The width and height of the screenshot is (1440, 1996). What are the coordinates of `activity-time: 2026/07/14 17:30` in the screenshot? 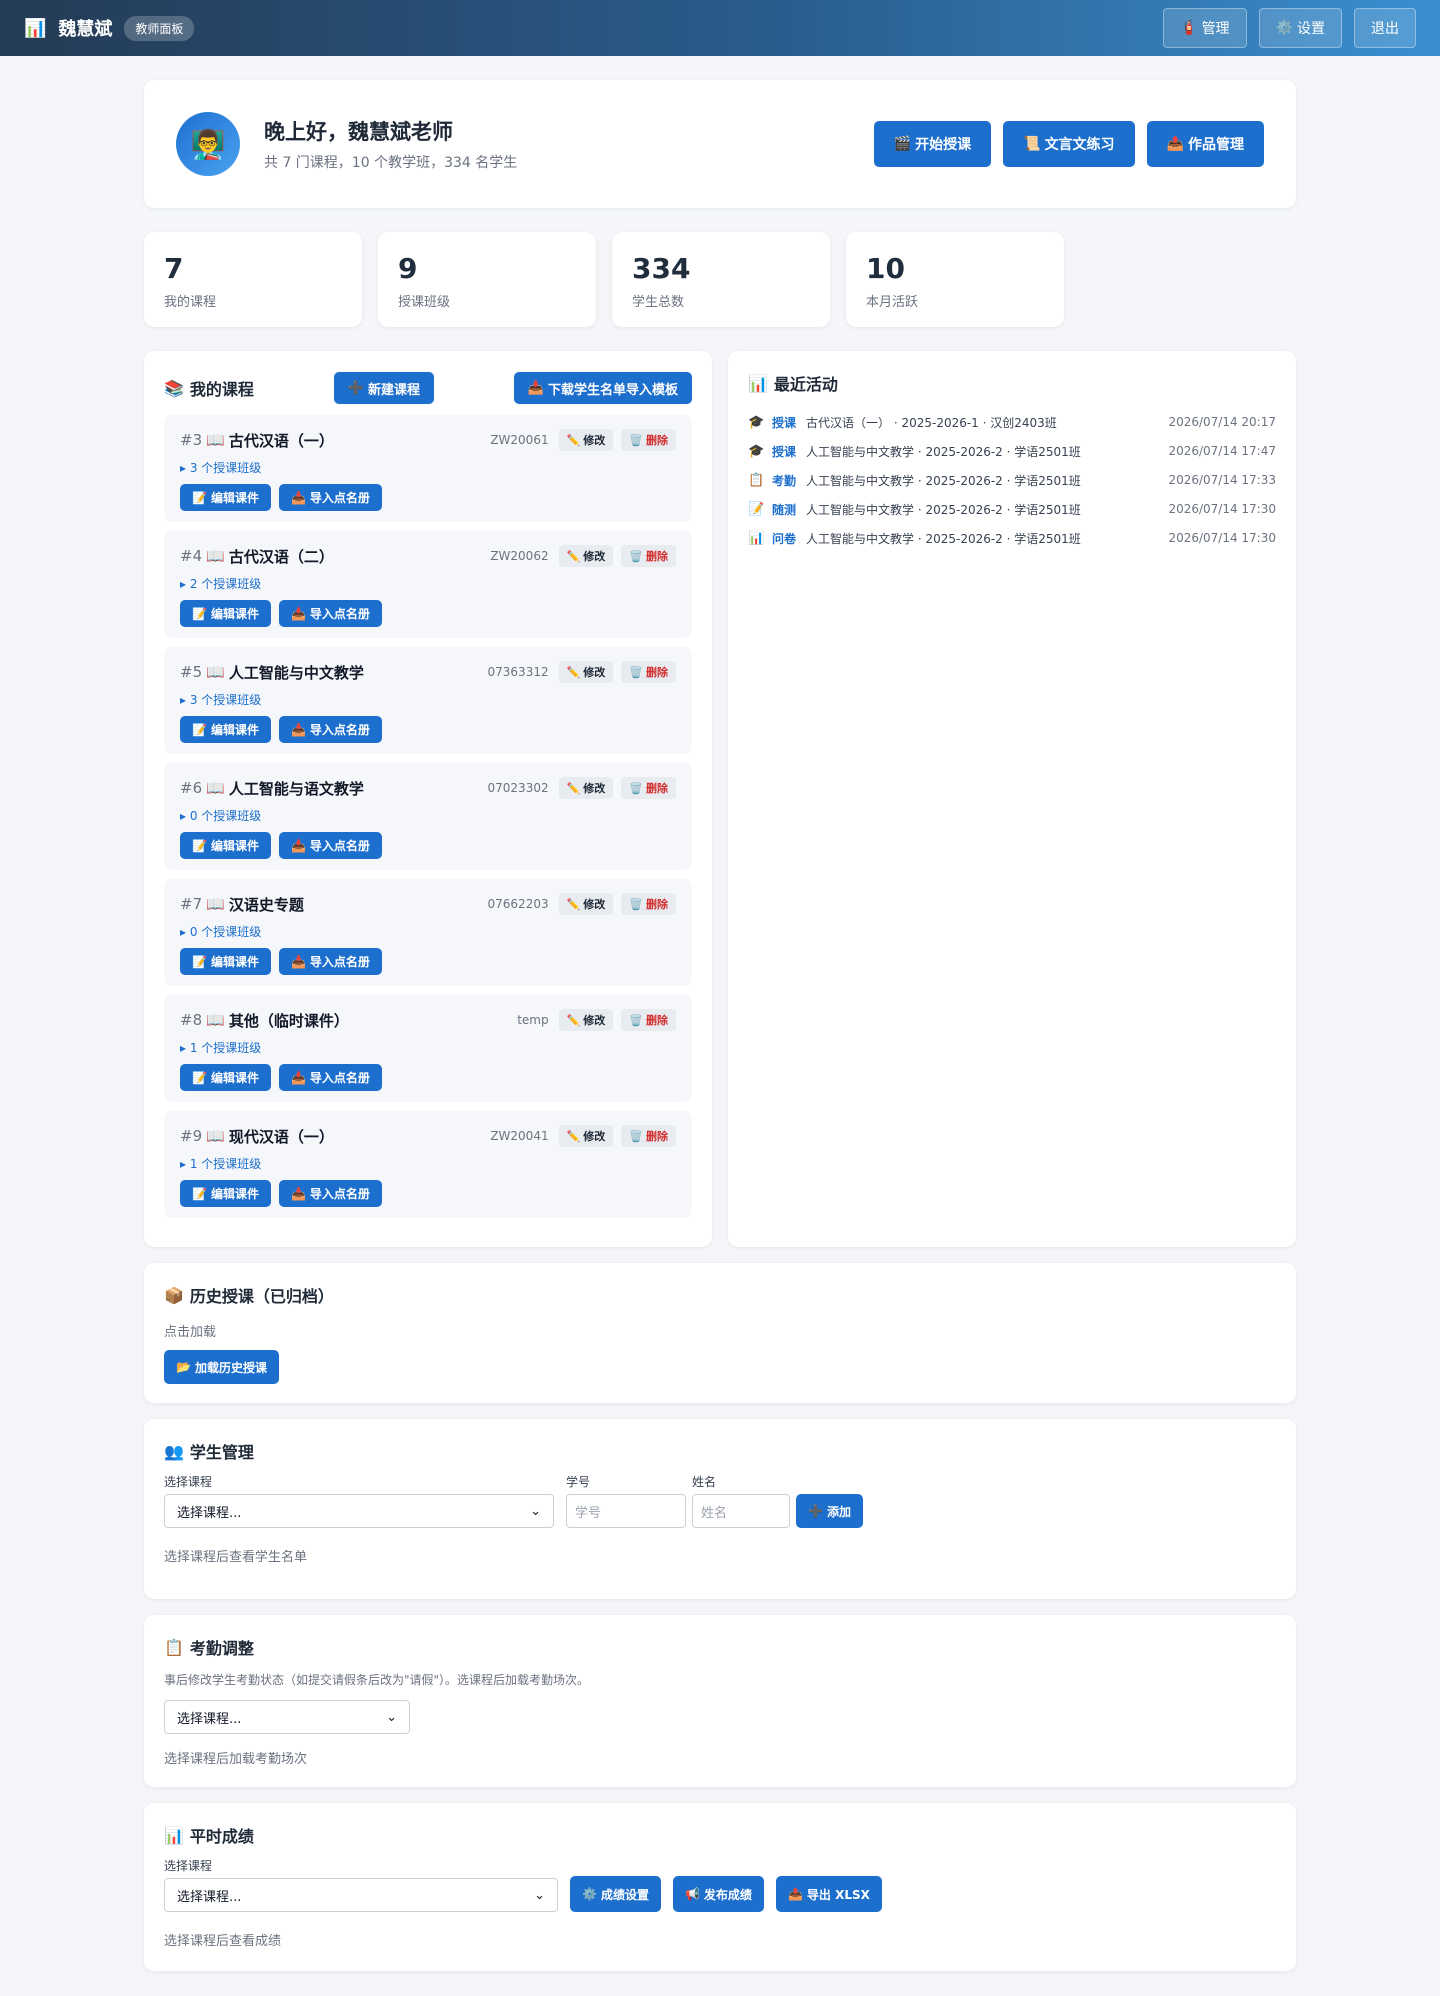 It's located at (1222, 509).